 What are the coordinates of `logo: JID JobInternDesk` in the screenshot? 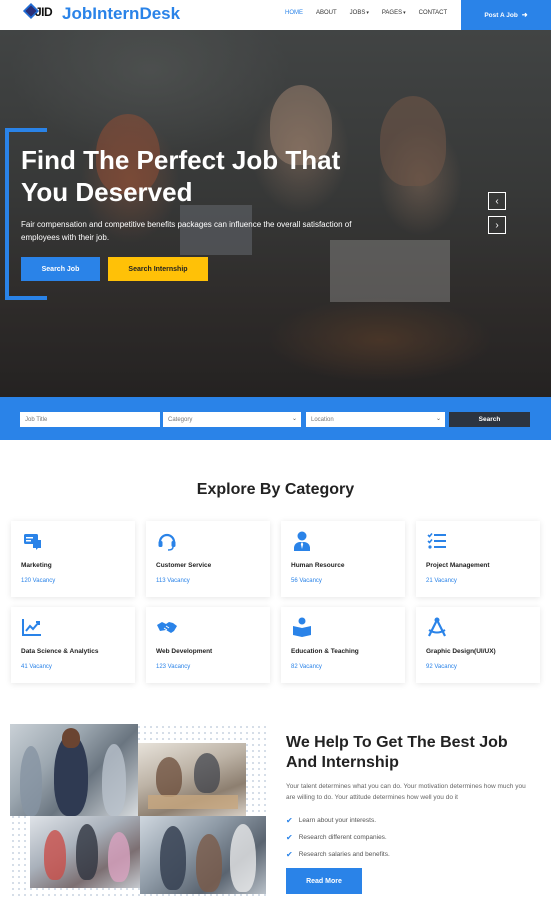 It's located at (101, 14).